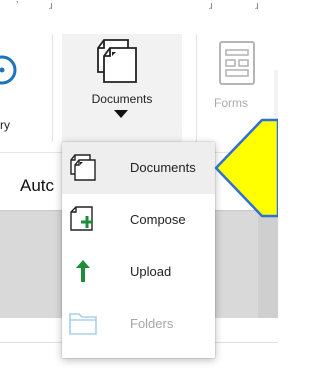 Image resolution: width=320 pixels, height=369 pixels. Describe the element at coordinates (121, 114) in the screenshot. I see `chevron-down-icon` at that location.